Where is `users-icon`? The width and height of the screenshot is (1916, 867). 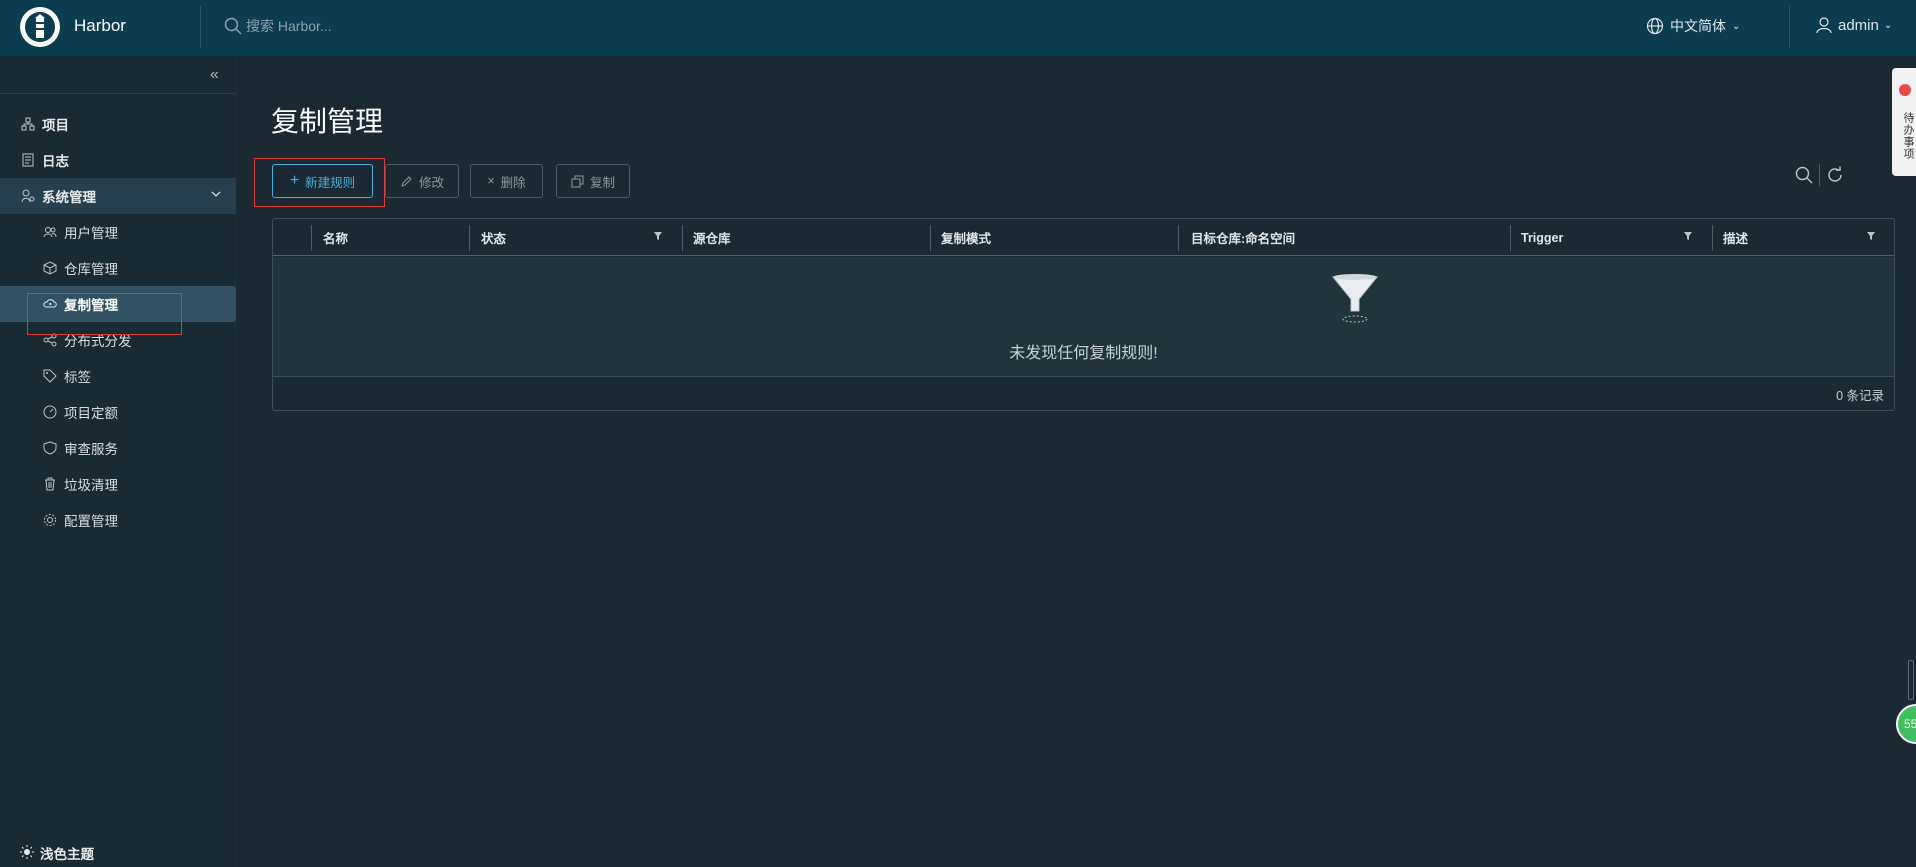
users-icon is located at coordinates (50, 232).